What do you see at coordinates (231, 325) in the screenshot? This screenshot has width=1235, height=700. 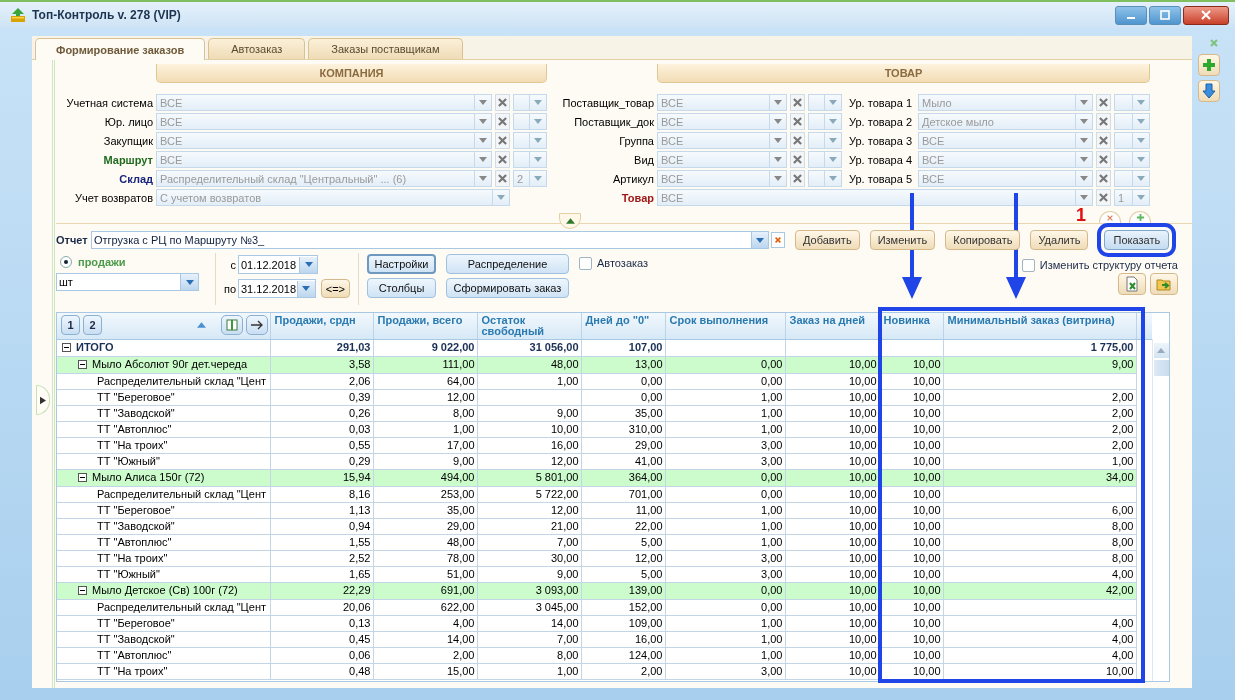 I see `columns-button` at bounding box center [231, 325].